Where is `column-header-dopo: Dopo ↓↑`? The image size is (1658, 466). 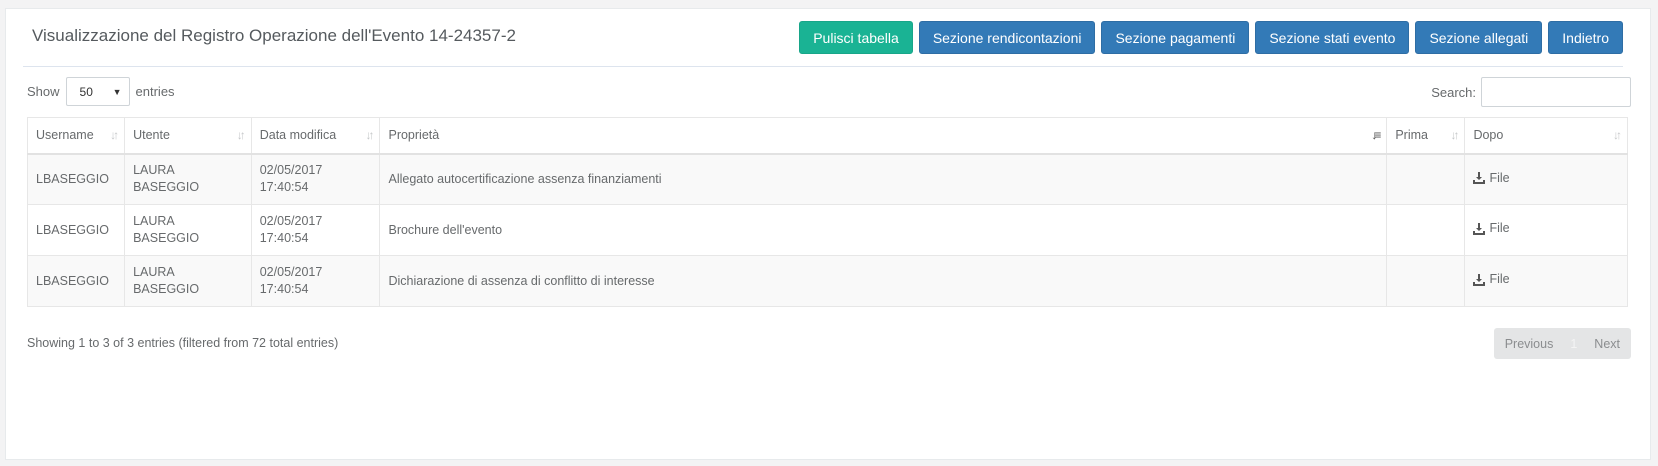 column-header-dopo: Dopo ↓↑ is located at coordinates (1546, 136).